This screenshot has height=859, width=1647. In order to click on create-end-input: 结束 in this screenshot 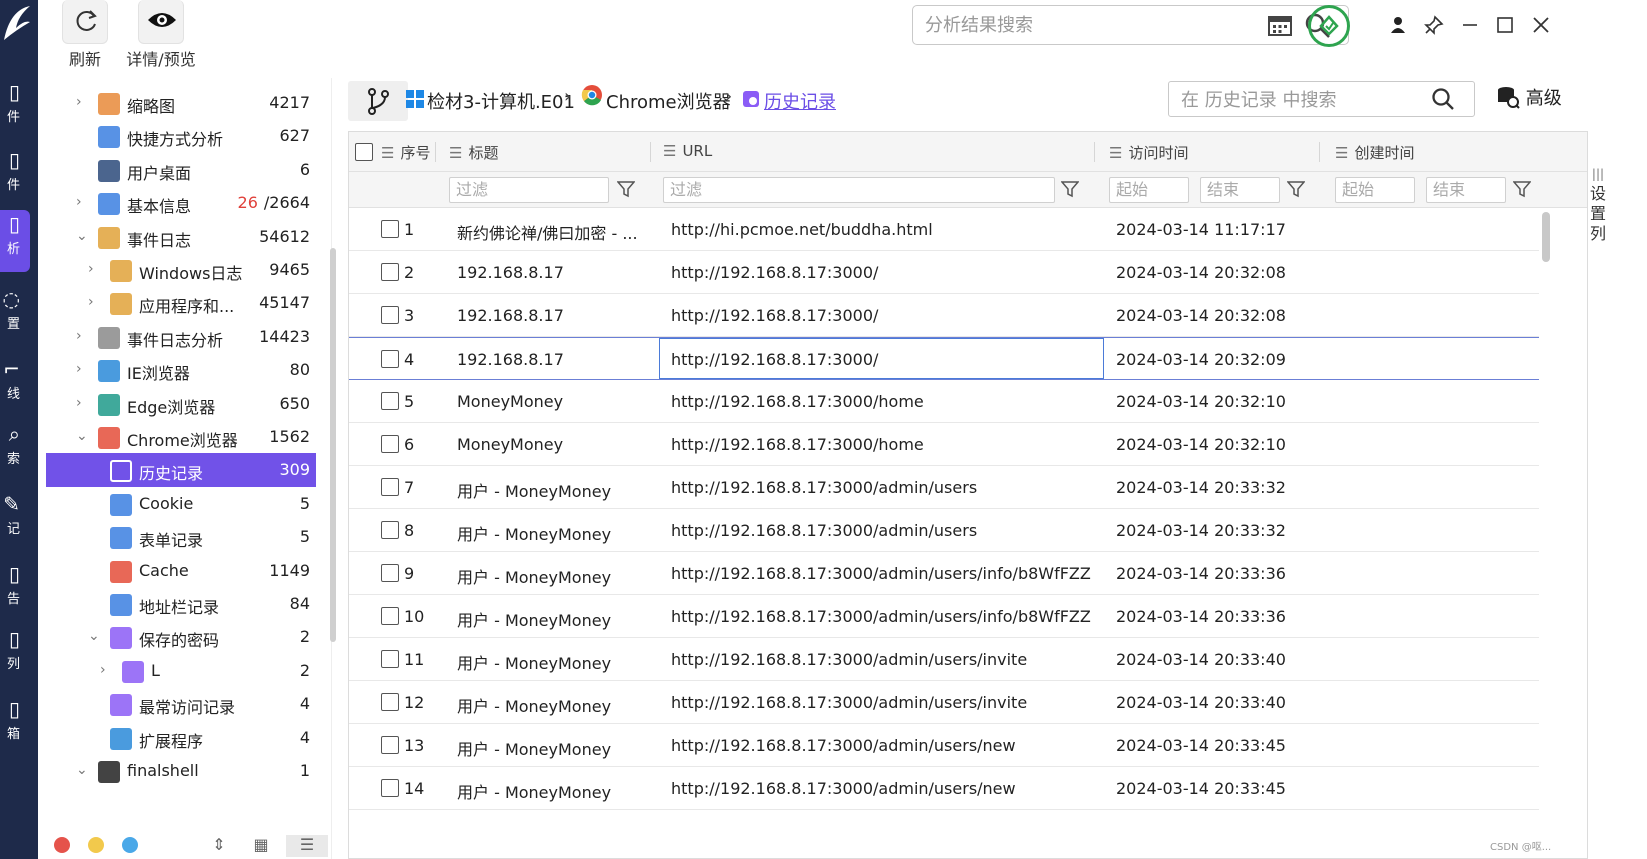, I will do `click(1466, 190)`.